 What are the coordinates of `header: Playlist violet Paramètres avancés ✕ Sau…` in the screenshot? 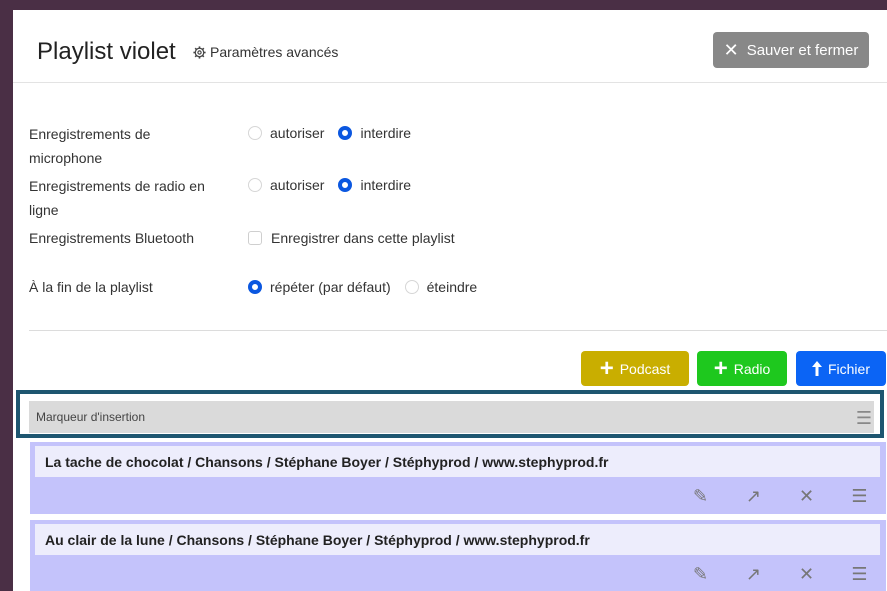 It's located at (450, 46).